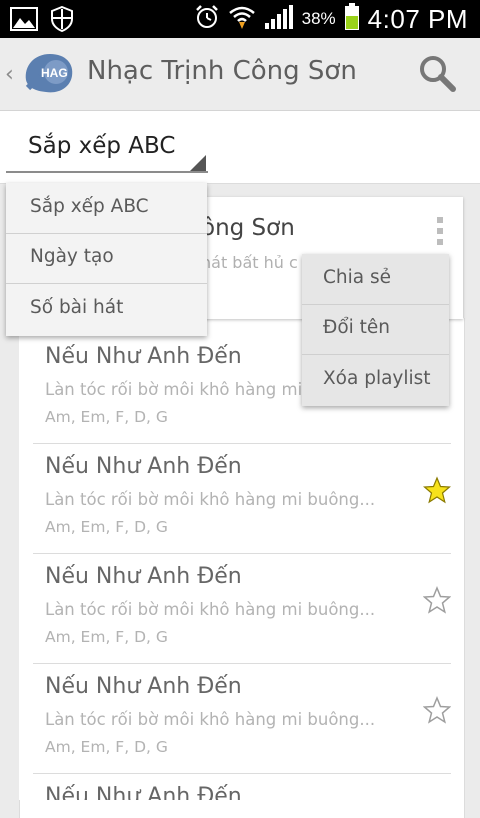 The image size is (480, 818). I want to click on sort-bar: Sắp xếp ABC, so click(240, 147).